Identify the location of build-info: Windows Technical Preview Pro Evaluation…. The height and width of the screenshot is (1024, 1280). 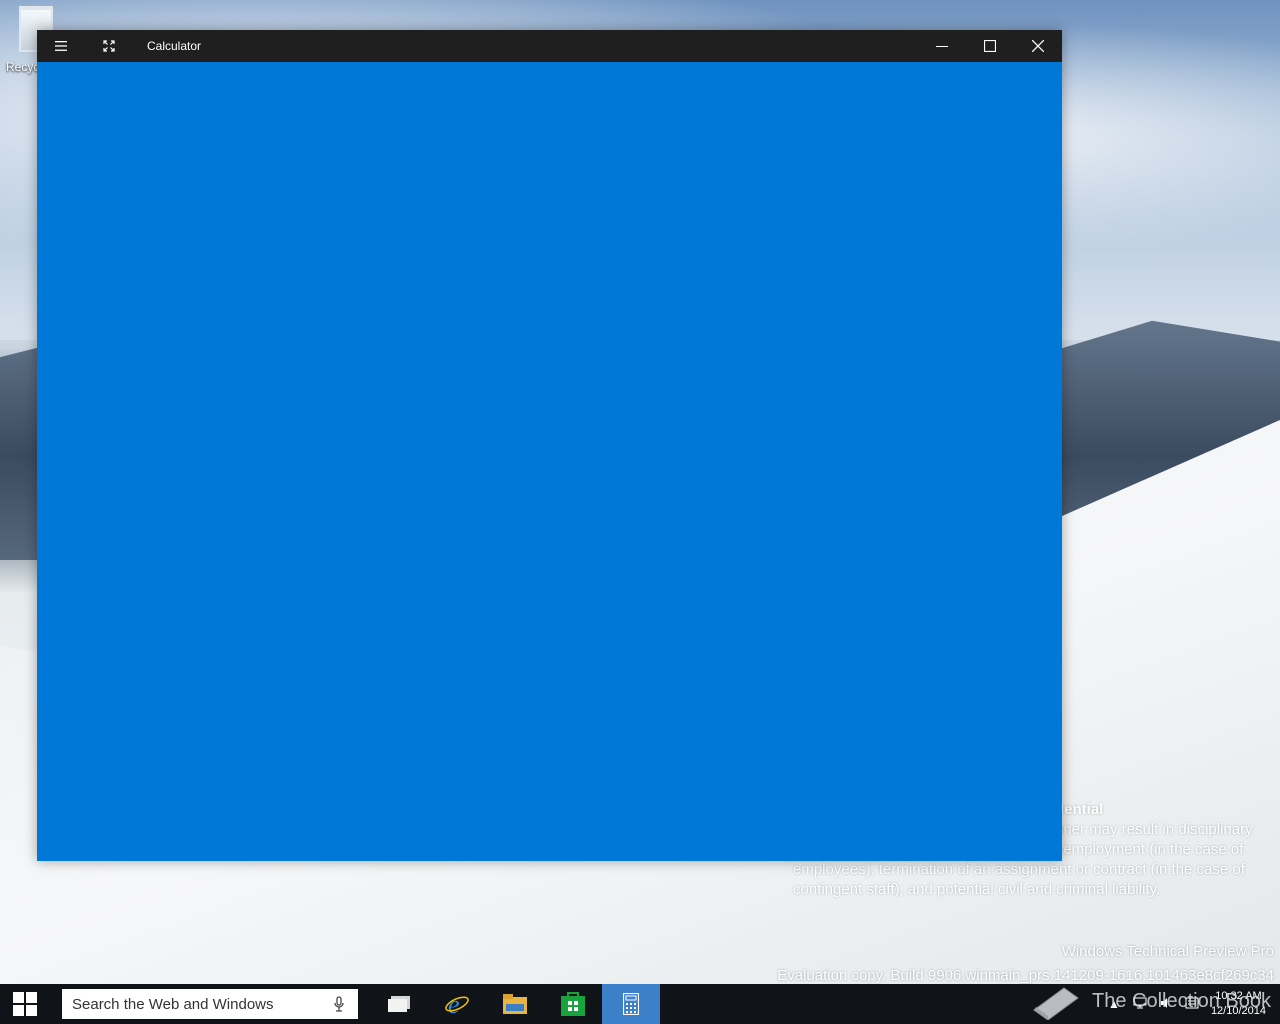
(1025, 964).